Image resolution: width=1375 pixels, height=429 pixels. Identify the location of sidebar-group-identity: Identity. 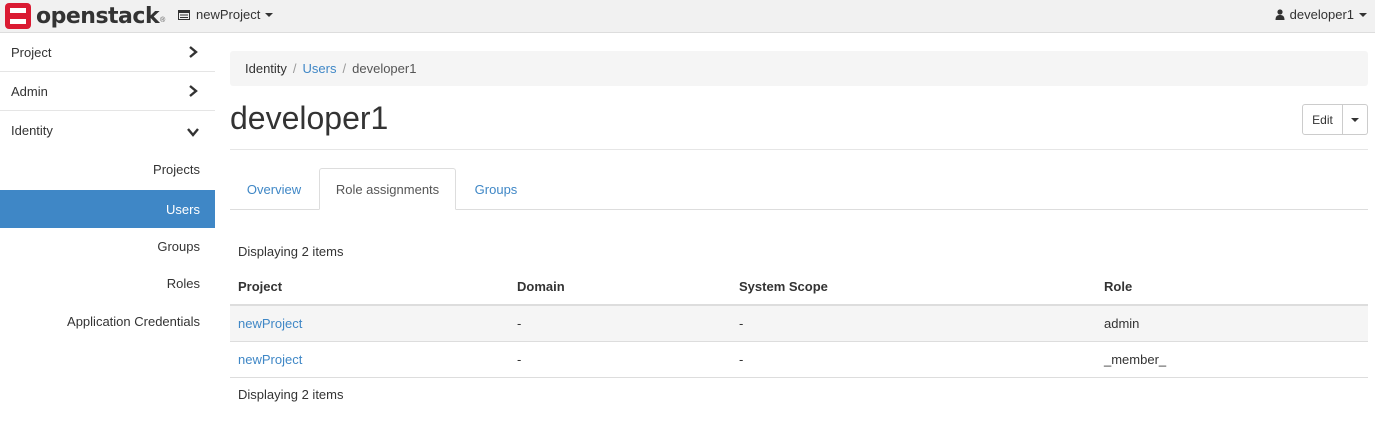
(107, 130).